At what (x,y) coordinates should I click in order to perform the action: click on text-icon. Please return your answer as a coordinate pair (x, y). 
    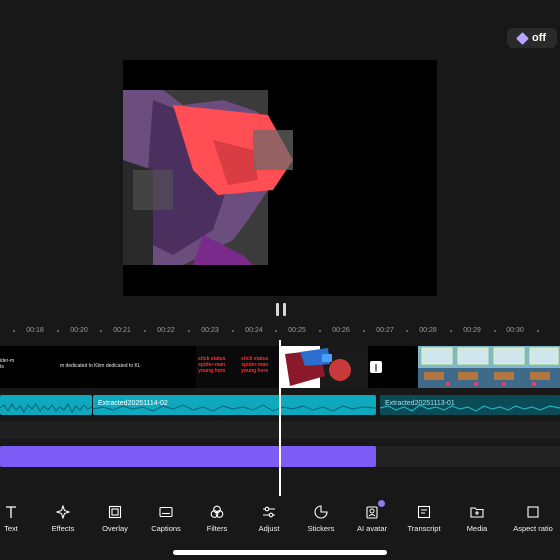
    Looking at the image, I should click on (11, 512).